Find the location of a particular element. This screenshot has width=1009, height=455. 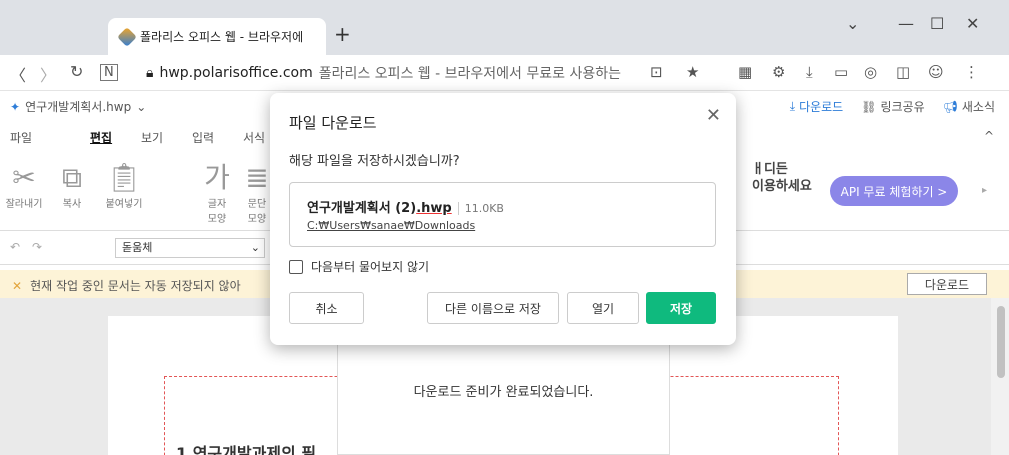

ribbon-scroll-right-icon: ▸ is located at coordinates (984, 190).